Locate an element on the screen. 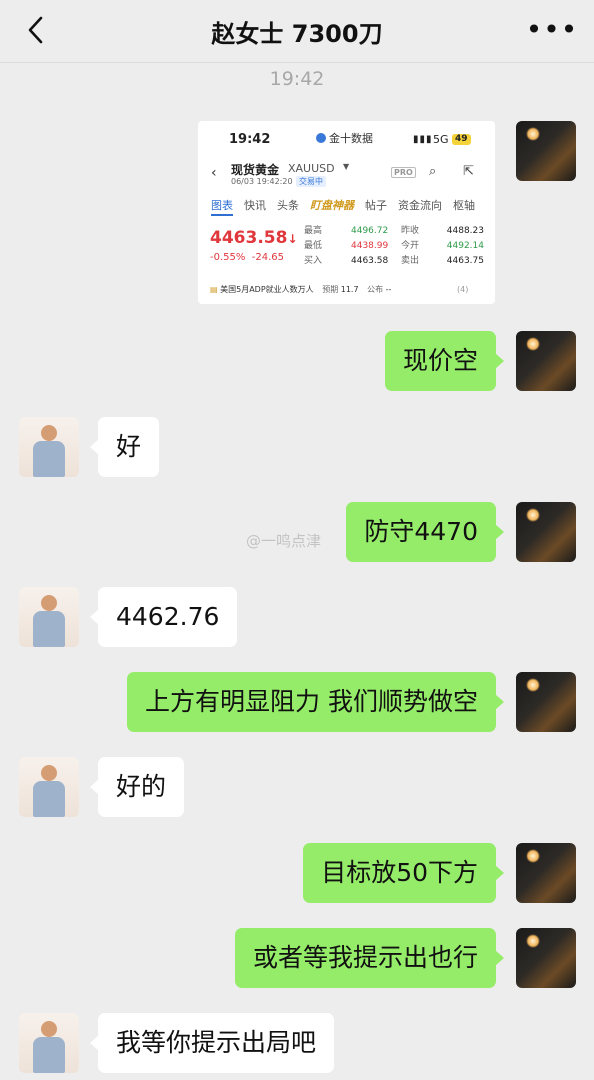 The height and width of the screenshot is (1080, 594). message-bubble-sent: 防守4470 is located at coordinates (425, 532).